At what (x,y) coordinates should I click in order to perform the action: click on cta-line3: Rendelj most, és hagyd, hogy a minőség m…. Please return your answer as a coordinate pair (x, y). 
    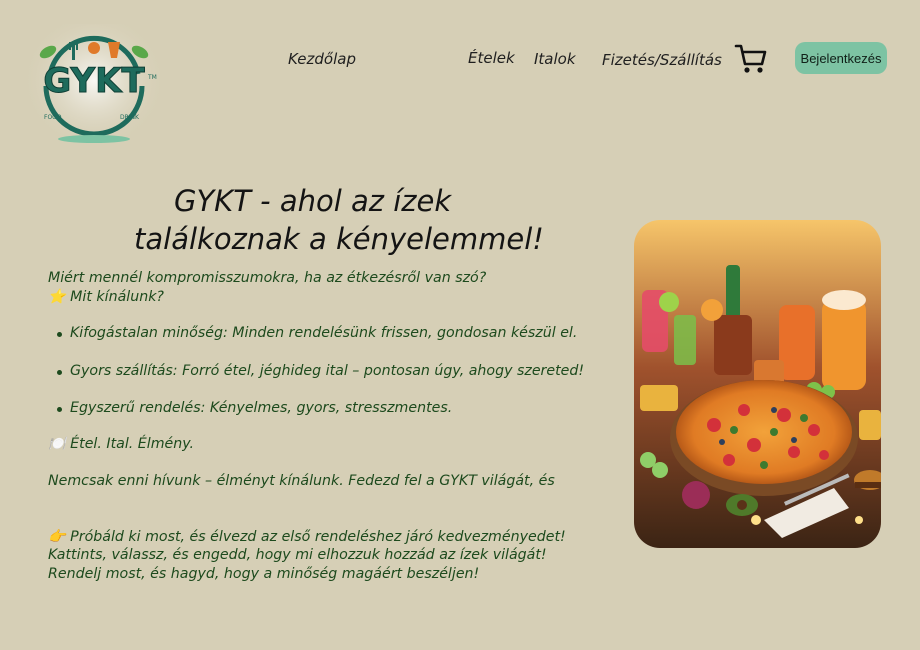
    Looking at the image, I should click on (264, 574).